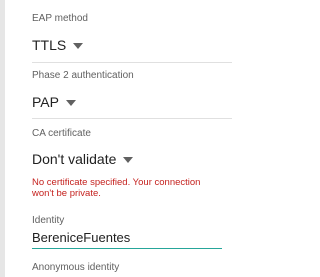  What do you see at coordinates (2, 138) in the screenshot?
I see `panel-left-edge` at bounding box center [2, 138].